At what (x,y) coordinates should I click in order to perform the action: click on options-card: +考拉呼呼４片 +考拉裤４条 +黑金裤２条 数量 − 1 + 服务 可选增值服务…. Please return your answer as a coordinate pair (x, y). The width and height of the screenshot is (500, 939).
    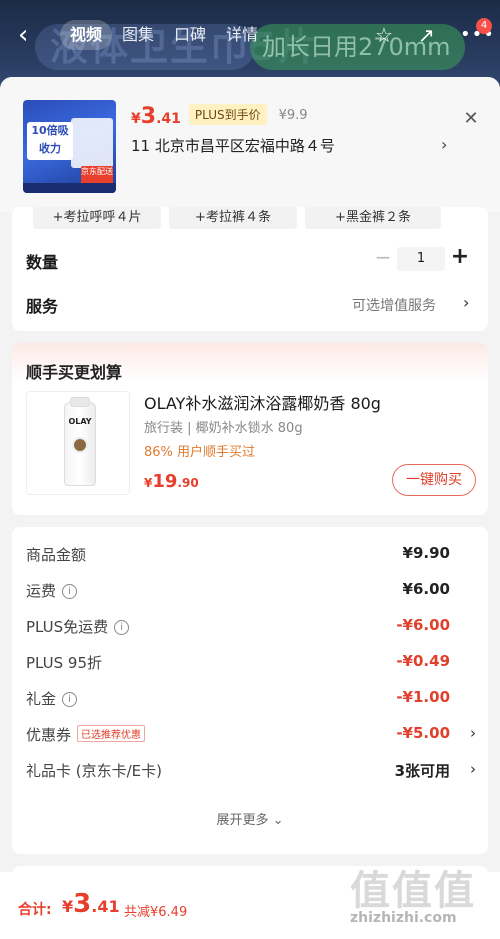
    Looking at the image, I should click on (250, 269).